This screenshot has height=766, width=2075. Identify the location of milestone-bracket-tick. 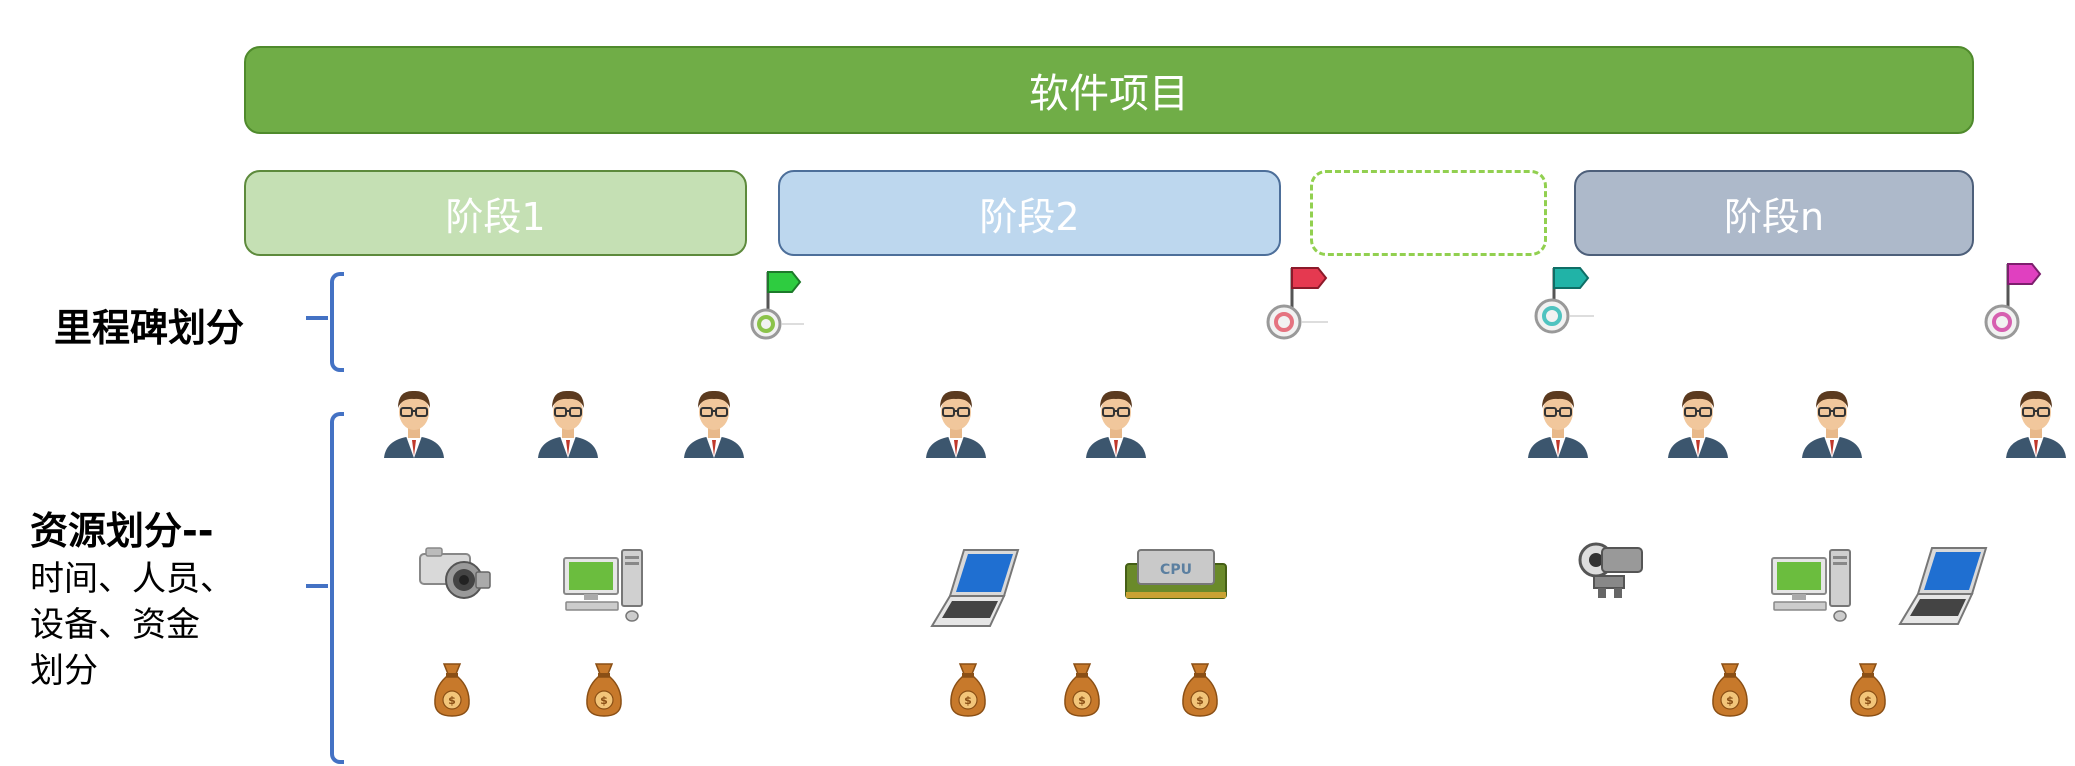
(317, 318).